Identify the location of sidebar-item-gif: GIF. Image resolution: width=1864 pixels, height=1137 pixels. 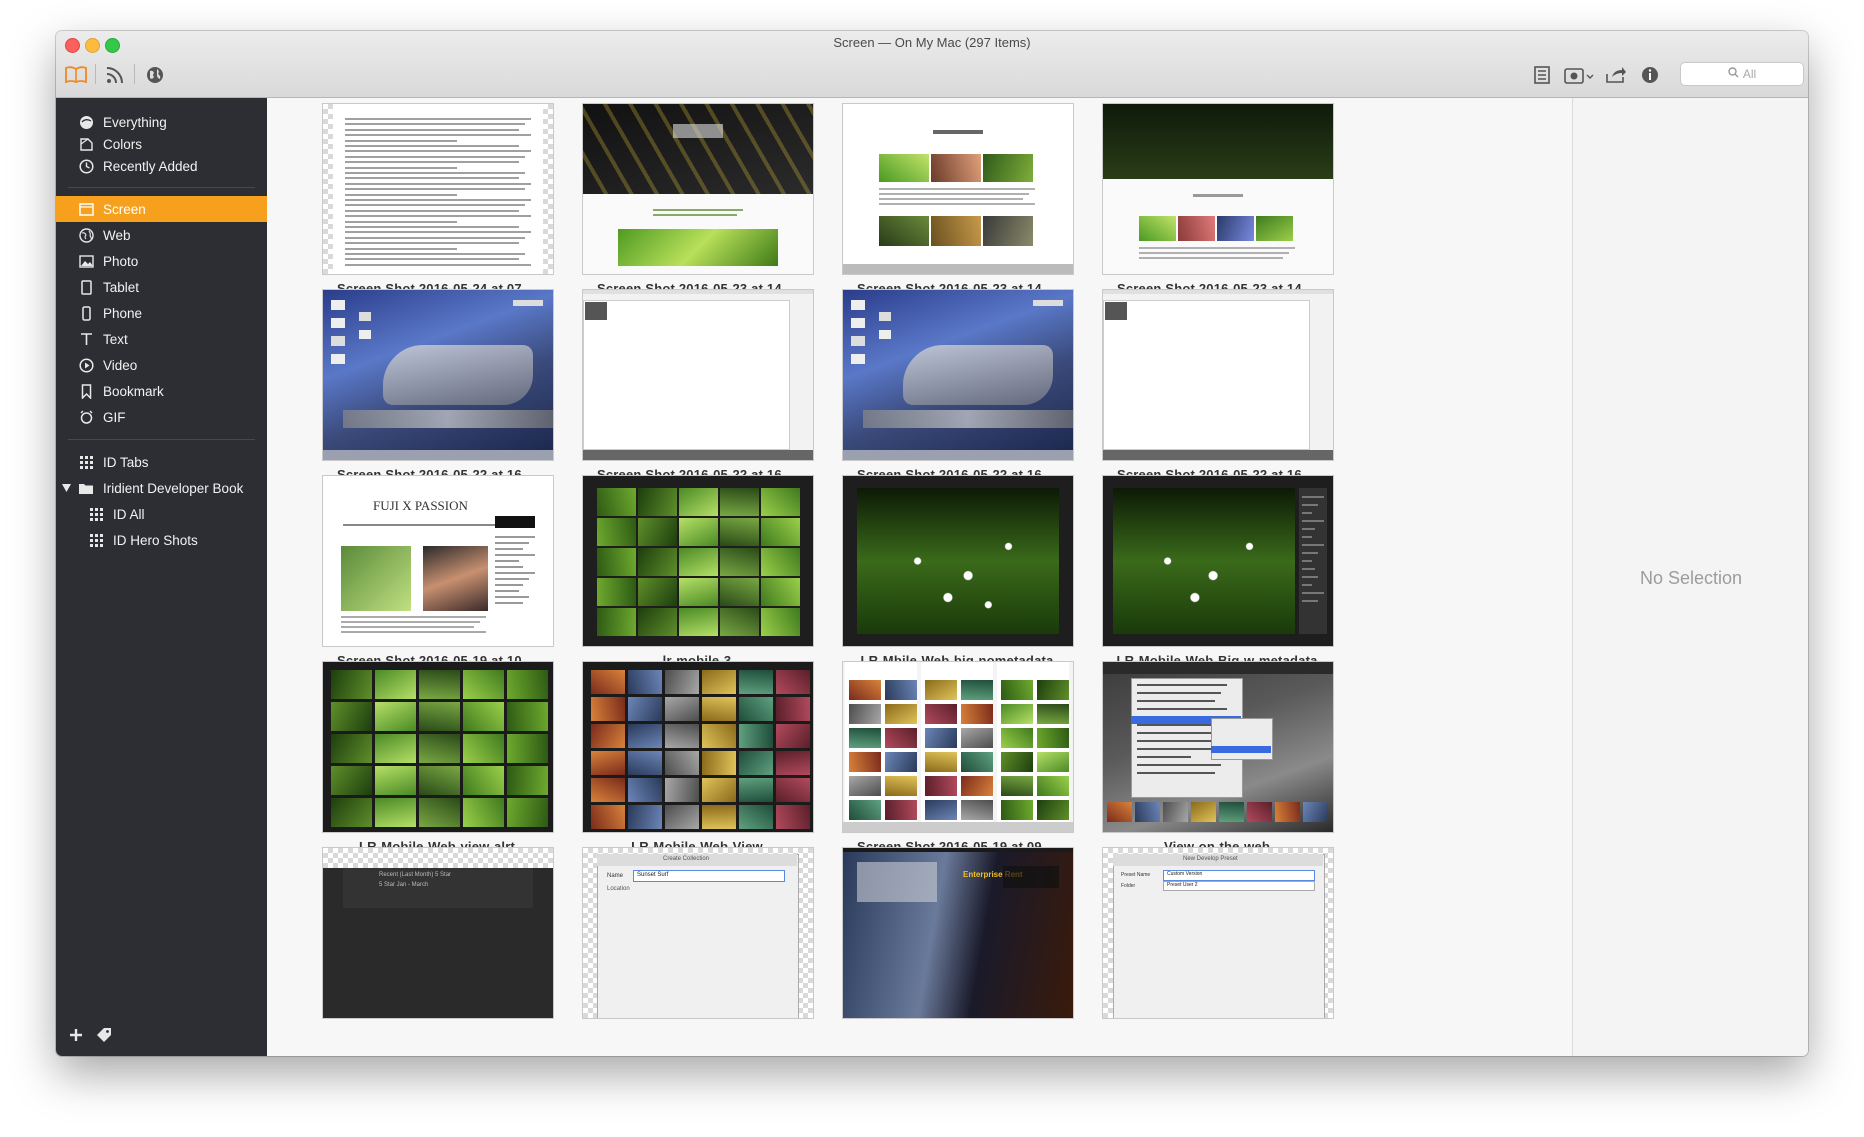
(172, 417).